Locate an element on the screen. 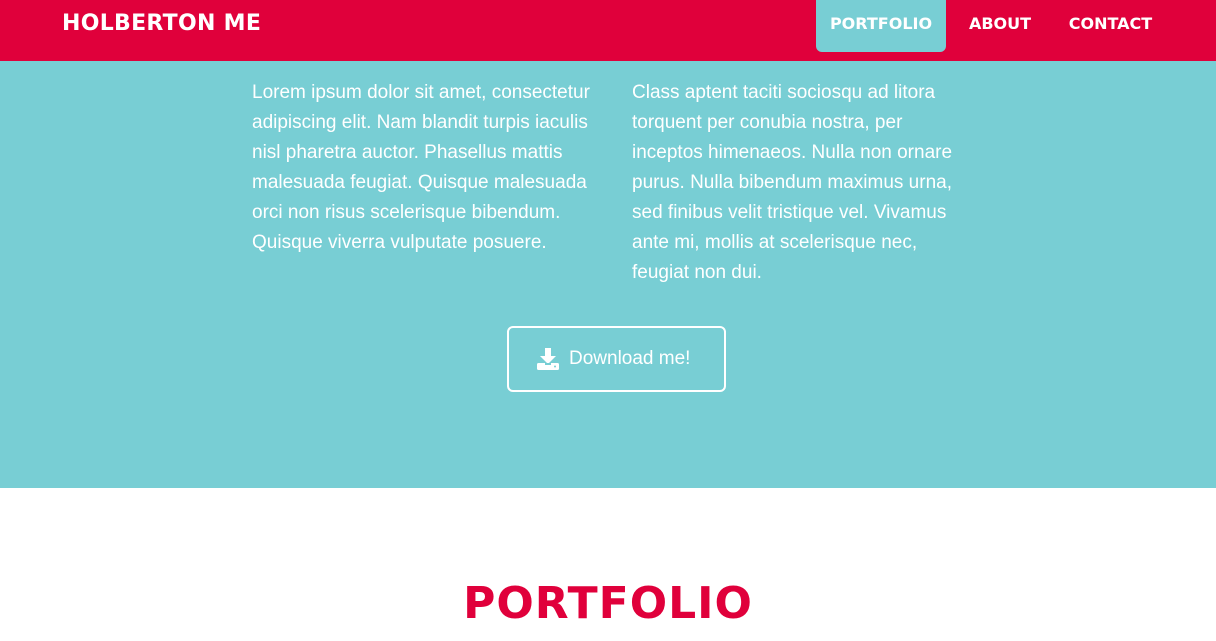  top-navbar: HOLBERTON ME PORTFOLIO ABOUT CONTACT is located at coordinates (608, 30).